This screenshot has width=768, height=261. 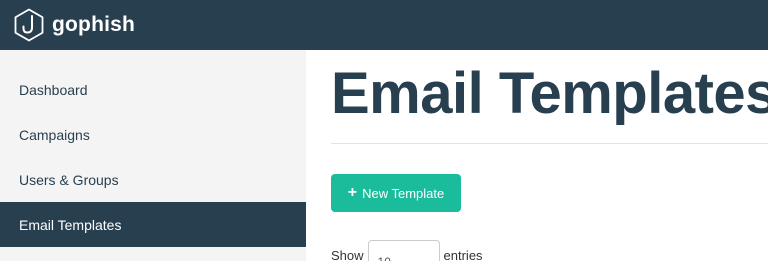 I want to click on sidebar-item-email-templates: Email Templates, so click(x=153, y=224).